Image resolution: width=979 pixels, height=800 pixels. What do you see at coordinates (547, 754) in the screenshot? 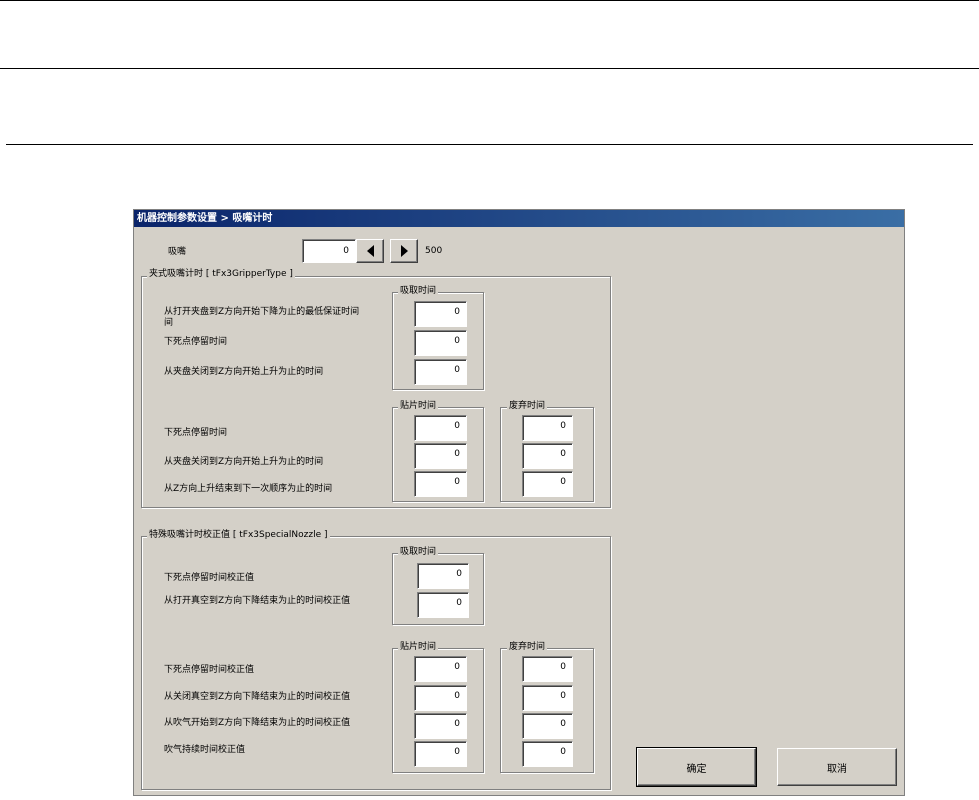
I see `special-discard-field-3: 0` at bounding box center [547, 754].